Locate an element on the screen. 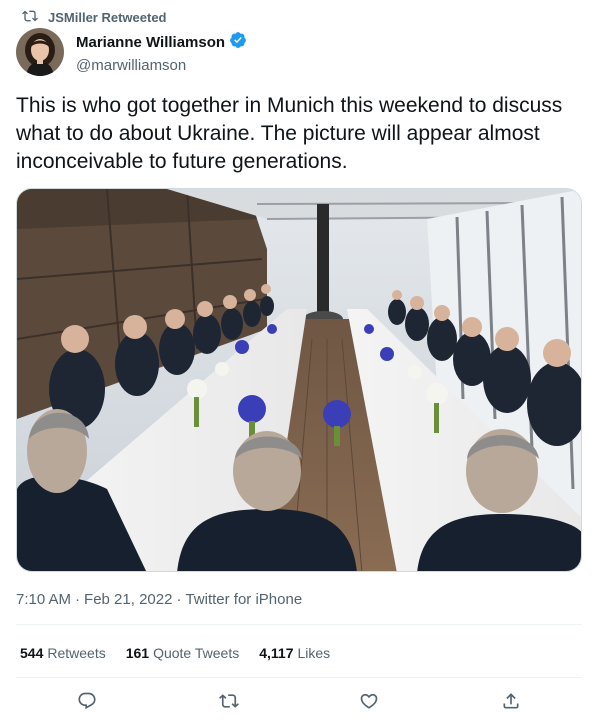  reply-icon is located at coordinates (87, 703).